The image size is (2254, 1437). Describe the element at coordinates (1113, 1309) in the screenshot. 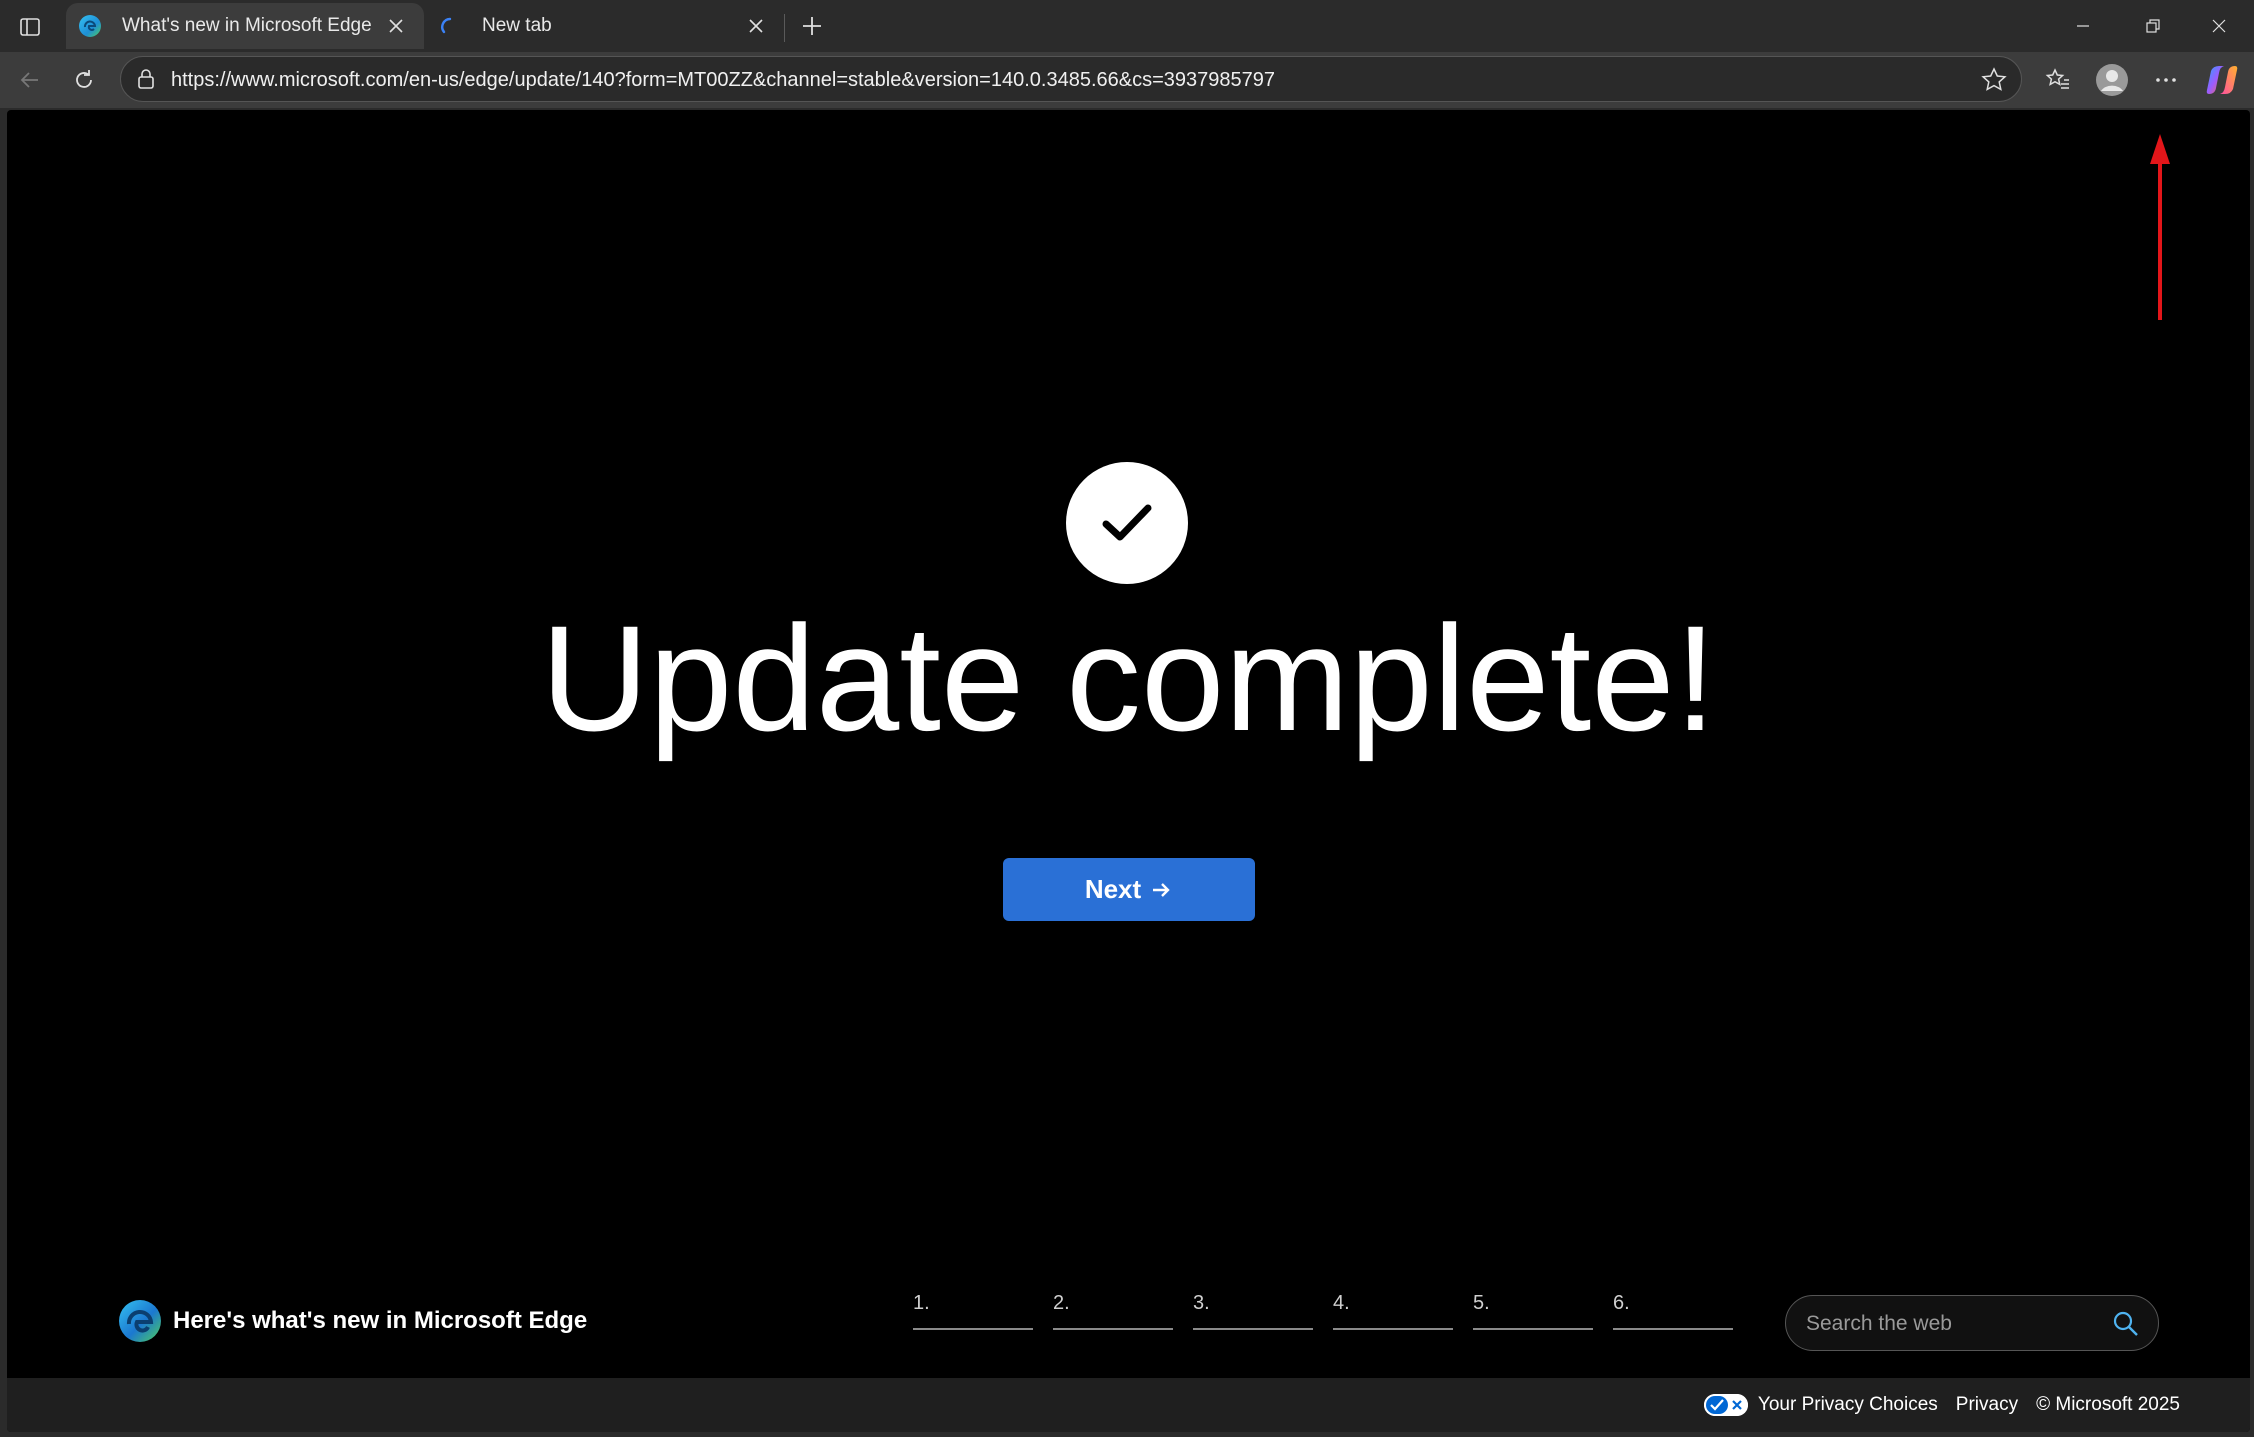

I see `step-item: 2.` at that location.